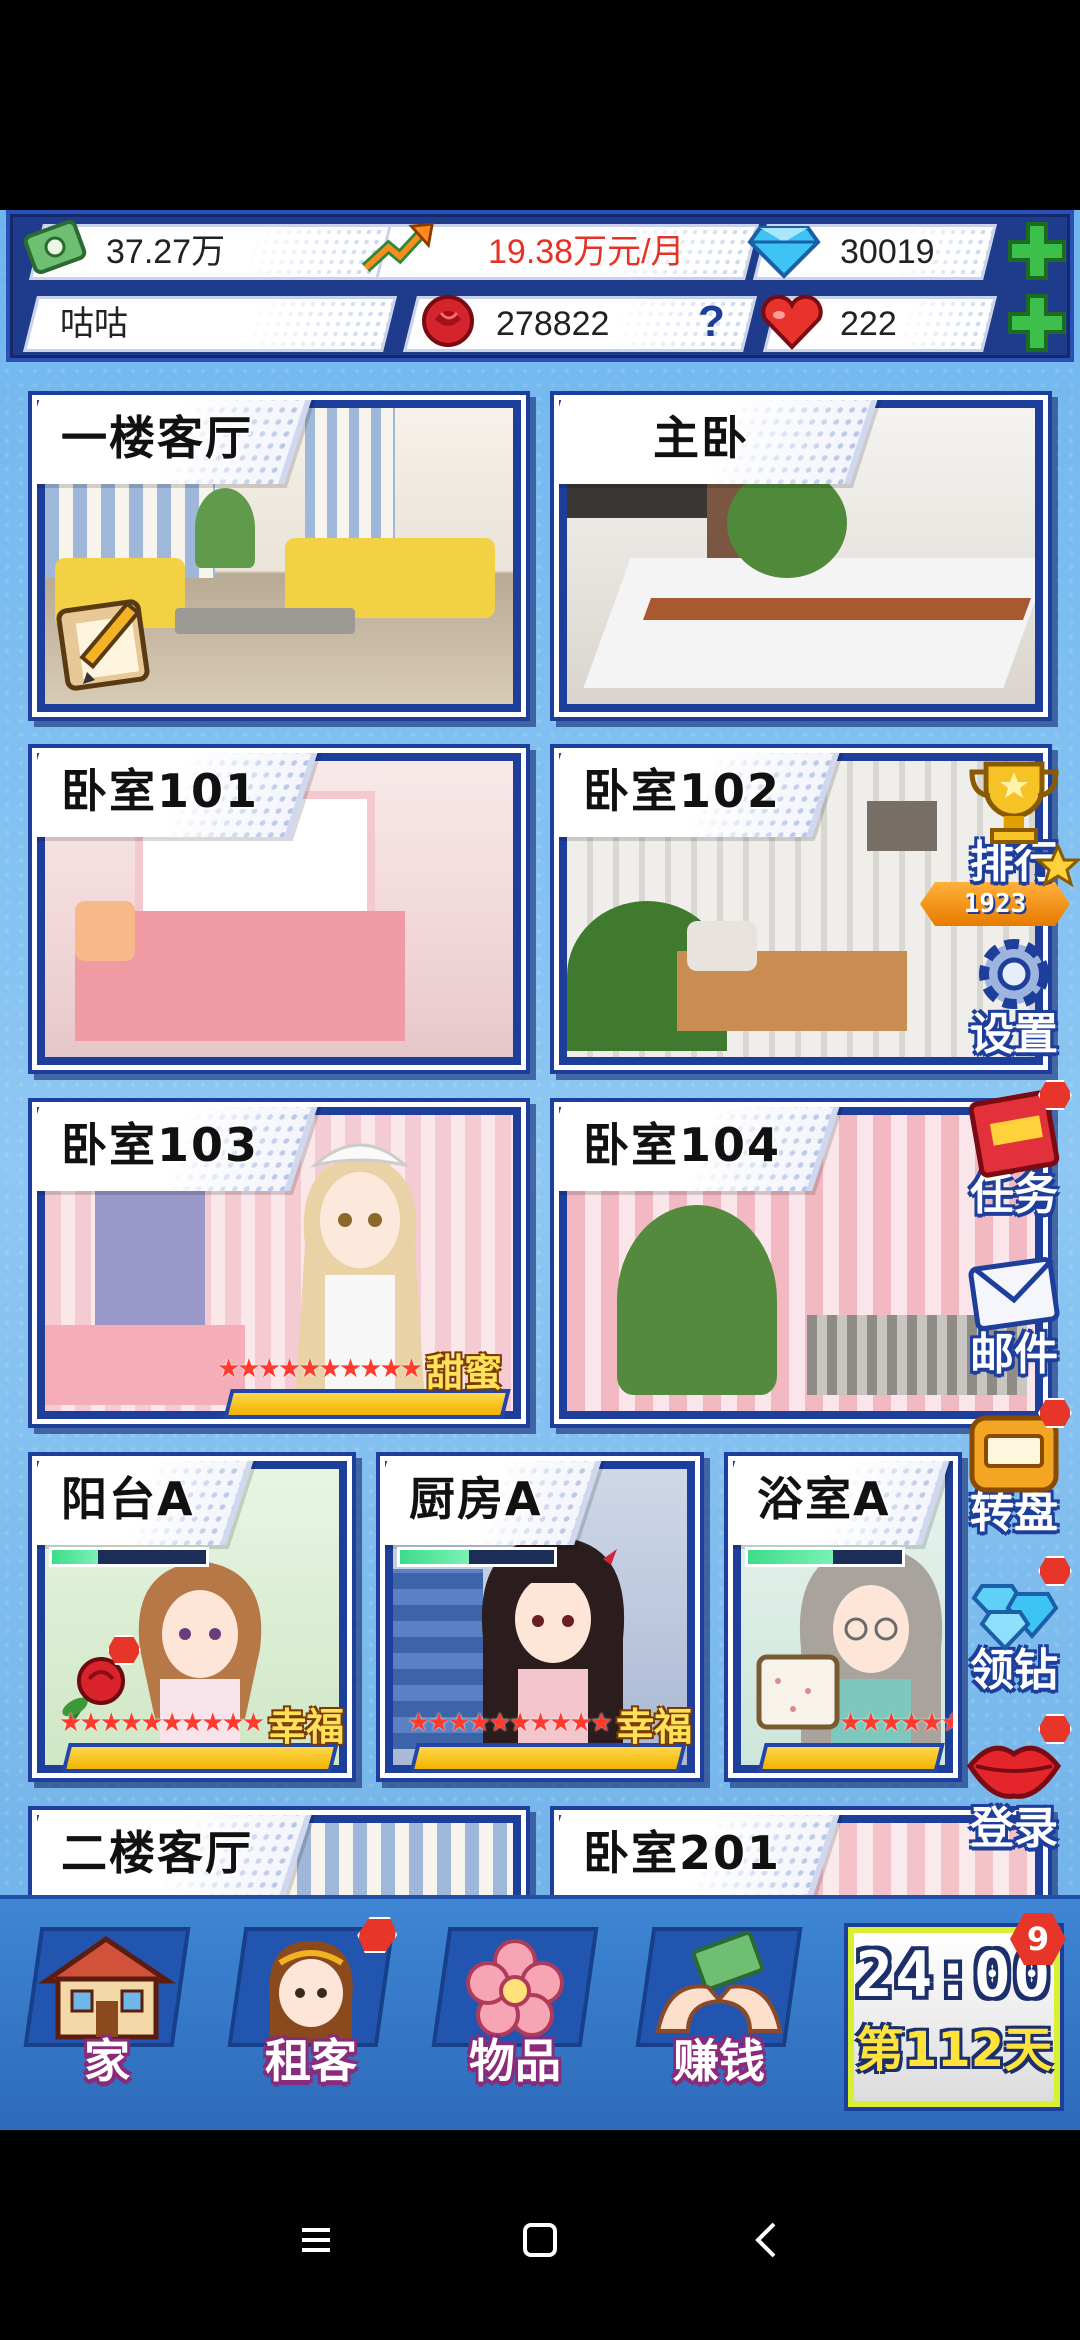  I want to click on clock-day: 第112天, so click(954, 2050).